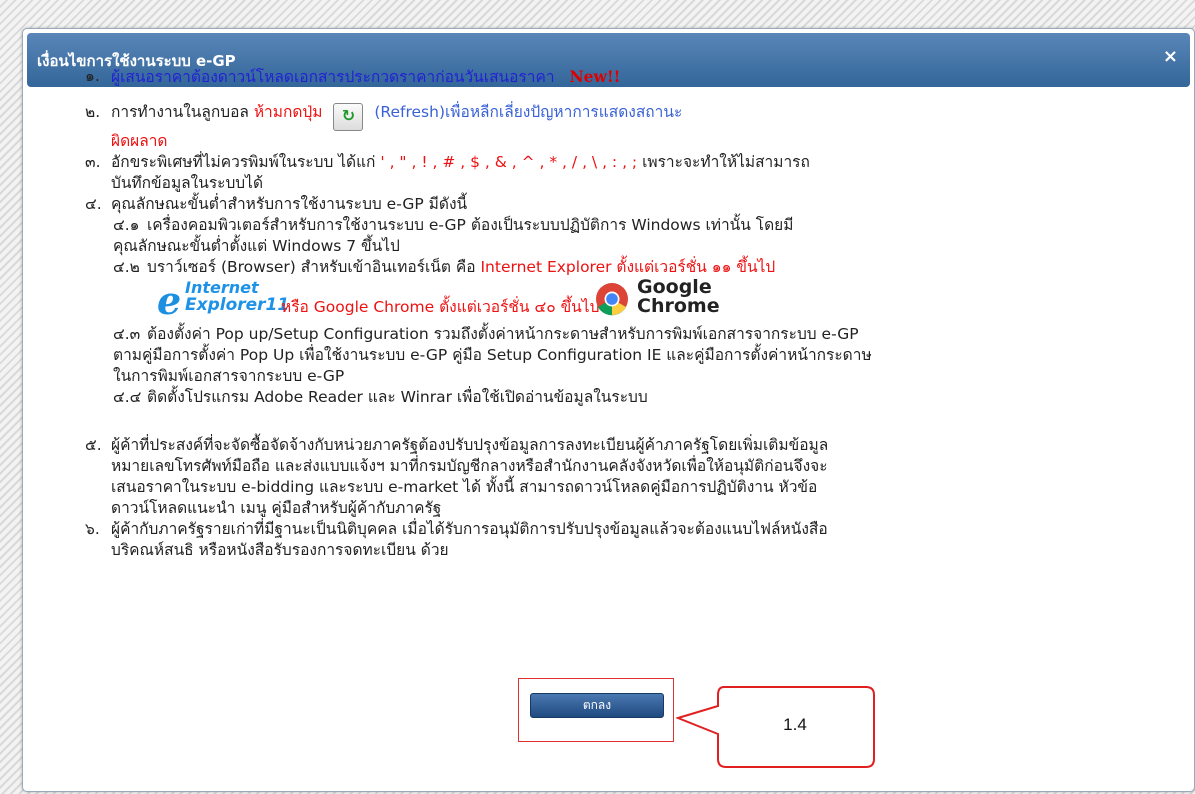  Describe the element at coordinates (1170, 57) in the screenshot. I see `close-icon: ×` at that location.